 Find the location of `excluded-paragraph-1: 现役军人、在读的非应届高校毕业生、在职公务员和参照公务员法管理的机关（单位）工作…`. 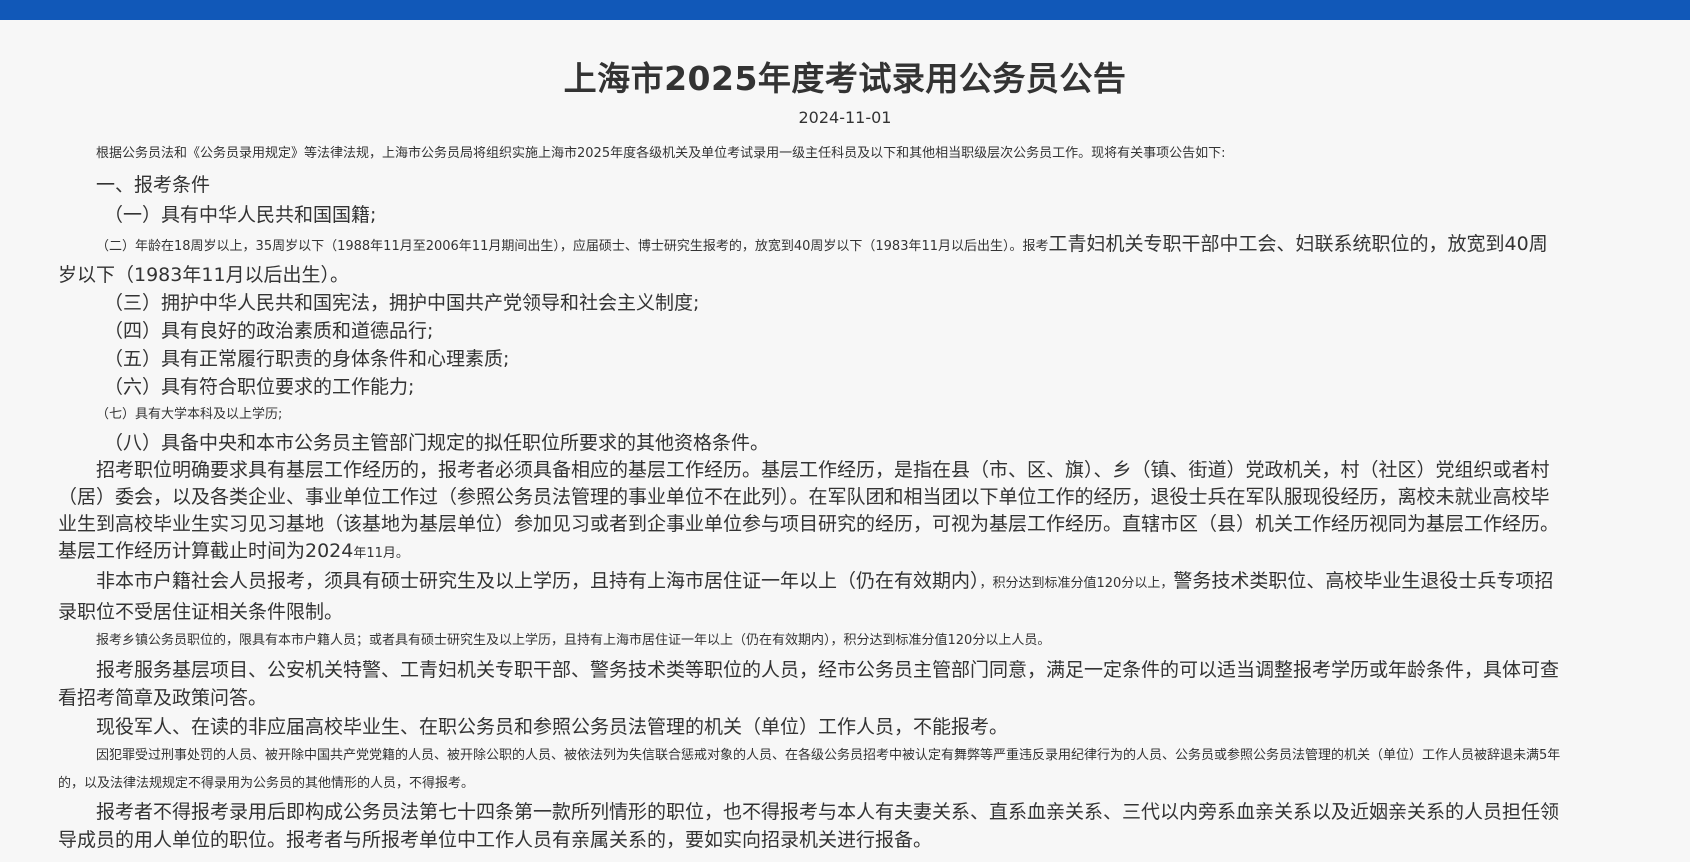

excluded-paragraph-1: 现役军人、在读的非应届高校毕业生、在职公务员和参照公务员法管理的机关（单位）工作… is located at coordinates (552, 727).